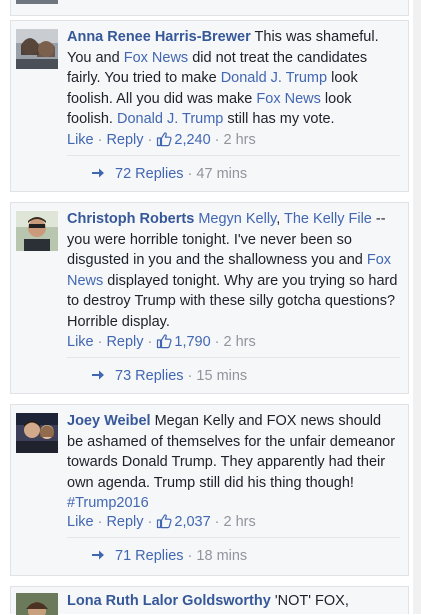  I want to click on replies-timestamp: 47 mins, so click(222, 174).